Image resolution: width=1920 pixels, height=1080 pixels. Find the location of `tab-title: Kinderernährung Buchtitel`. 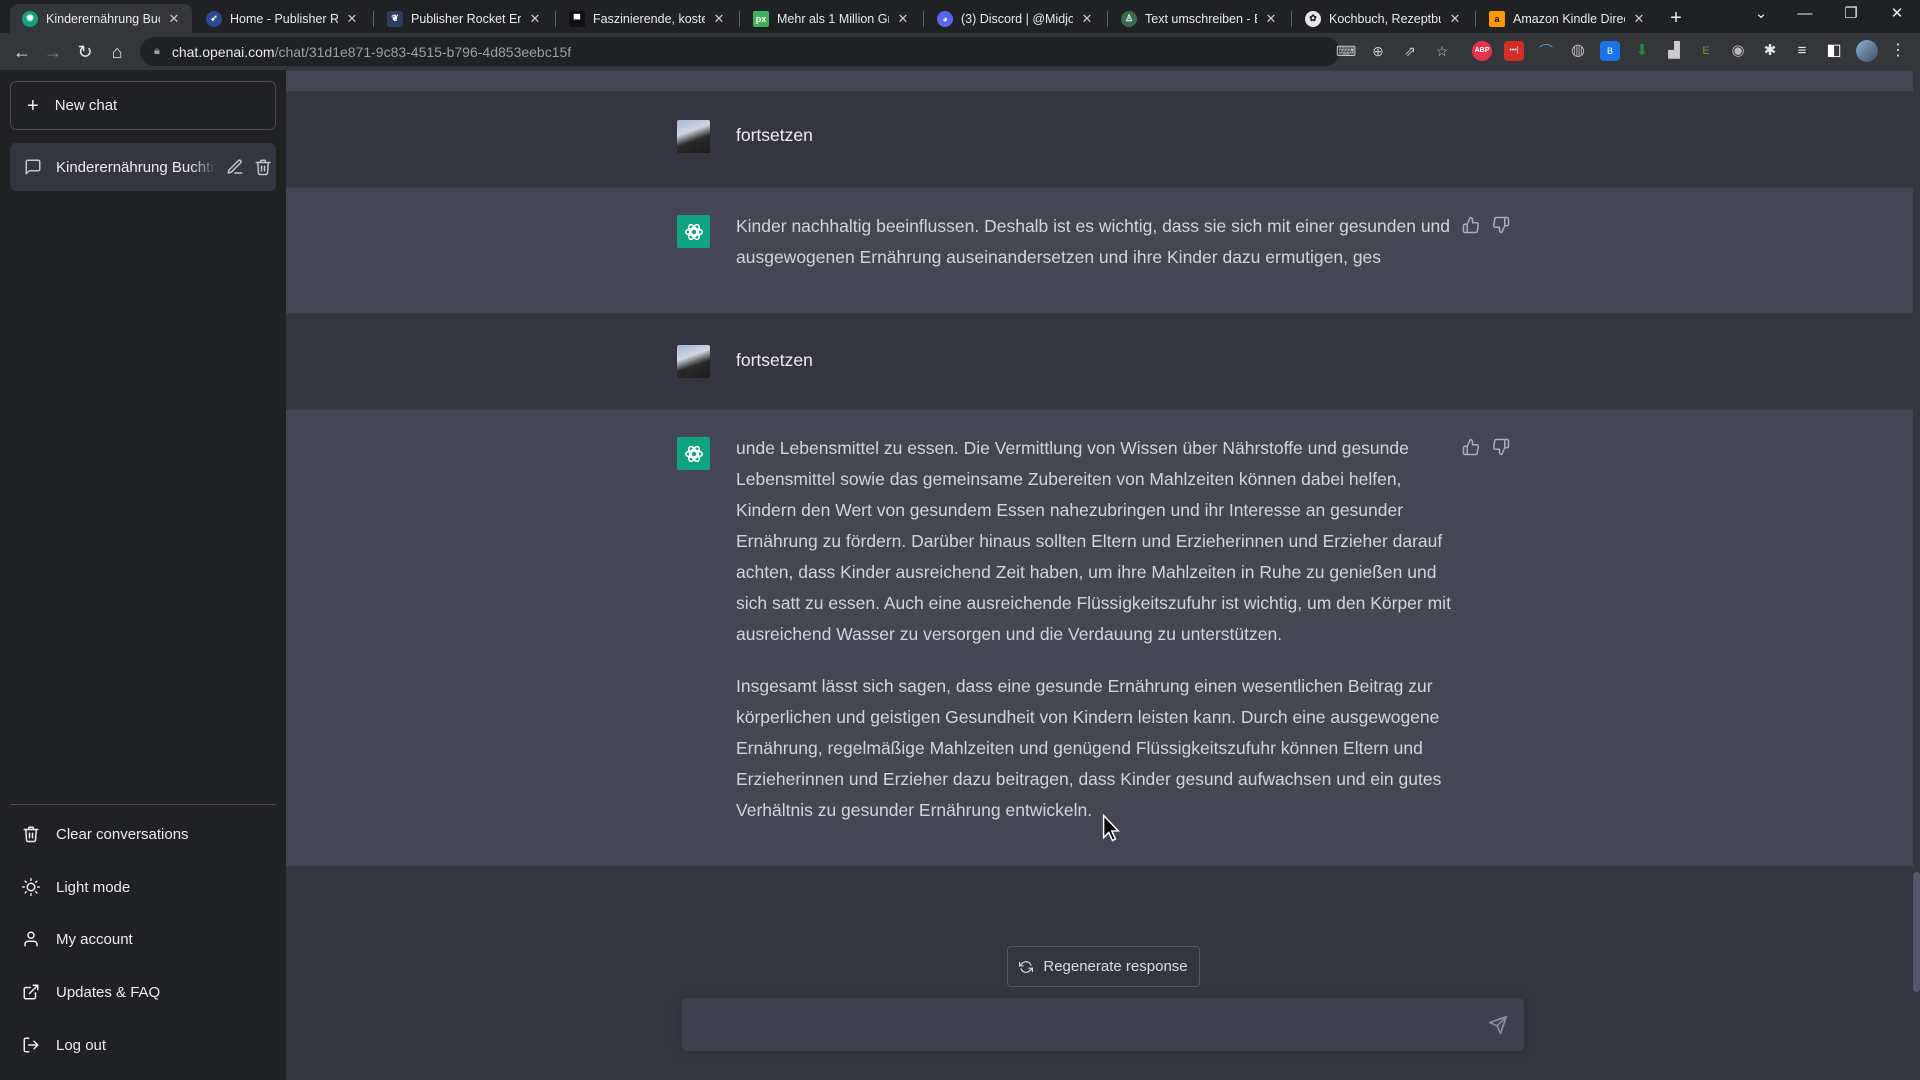

tab-title: Kinderernährung Buchtitel is located at coordinates (103, 18).